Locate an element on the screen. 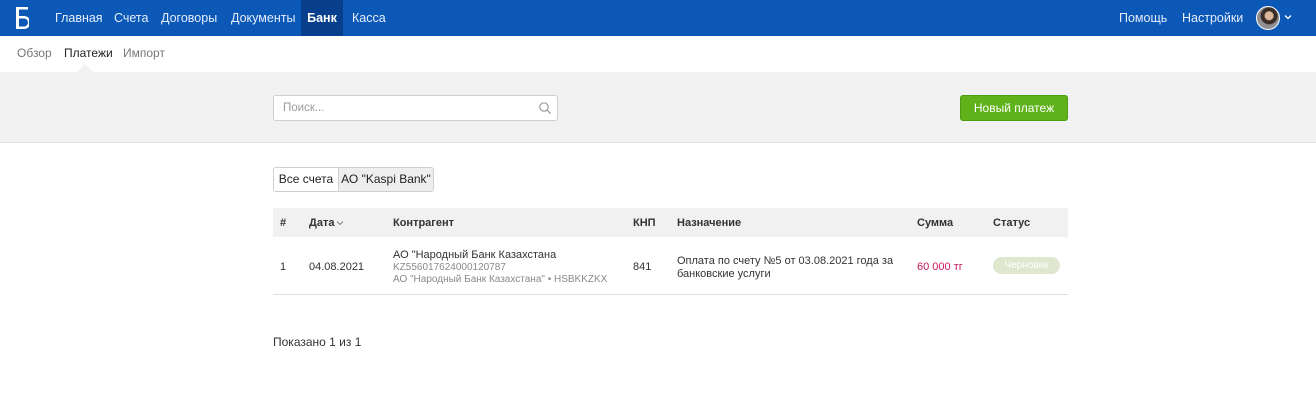  row-amount: 60 000 тг is located at coordinates (940, 267).